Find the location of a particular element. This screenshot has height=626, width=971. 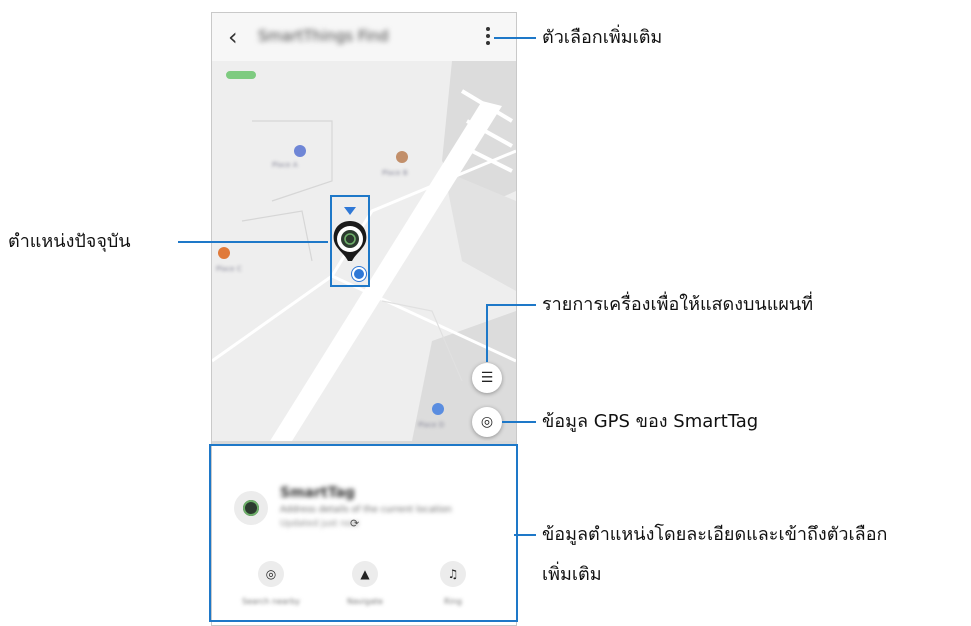

label-details-line2: เพิ่มเติม is located at coordinates (572, 574).